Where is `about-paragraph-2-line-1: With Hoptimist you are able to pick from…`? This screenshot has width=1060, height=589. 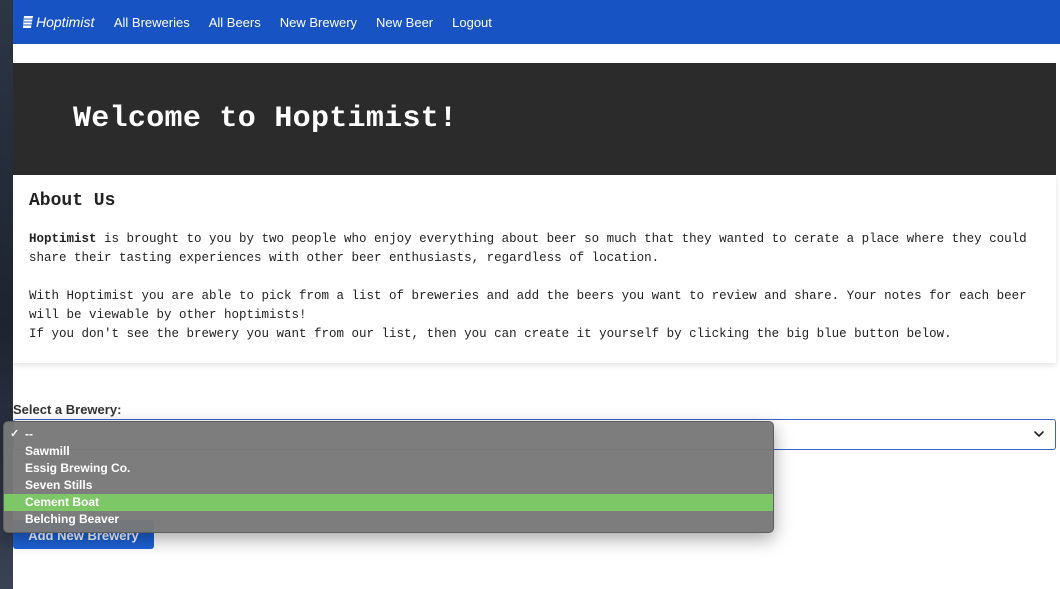
about-paragraph-2-line-1: With Hoptimist you are able to pick from… is located at coordinates (528, 305).